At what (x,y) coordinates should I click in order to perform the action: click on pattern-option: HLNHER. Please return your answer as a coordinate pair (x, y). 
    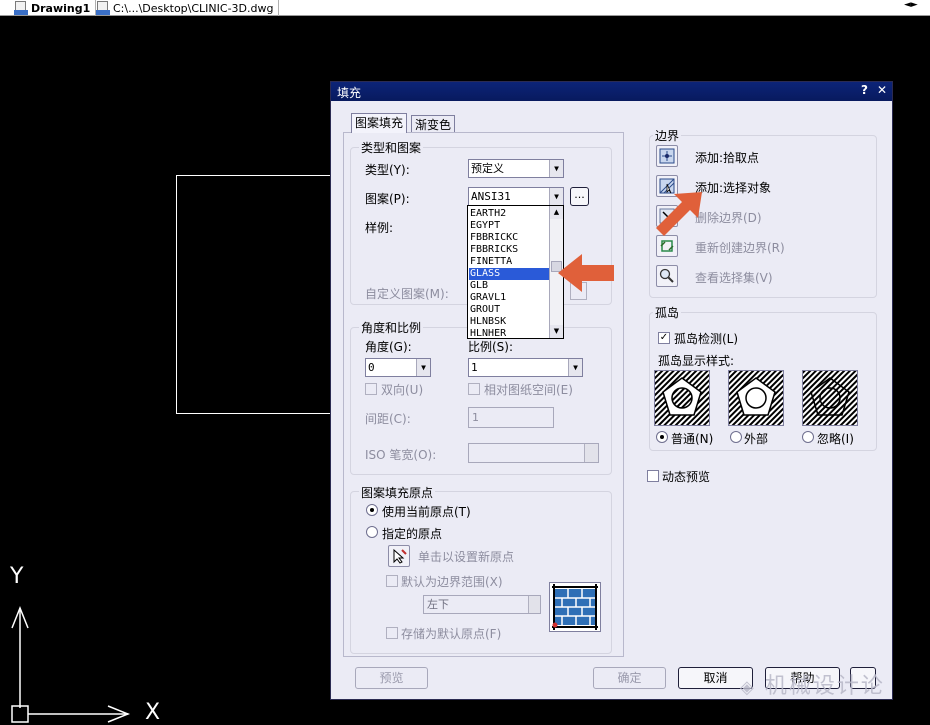
    Looking at the image, I should click on (509, 333).